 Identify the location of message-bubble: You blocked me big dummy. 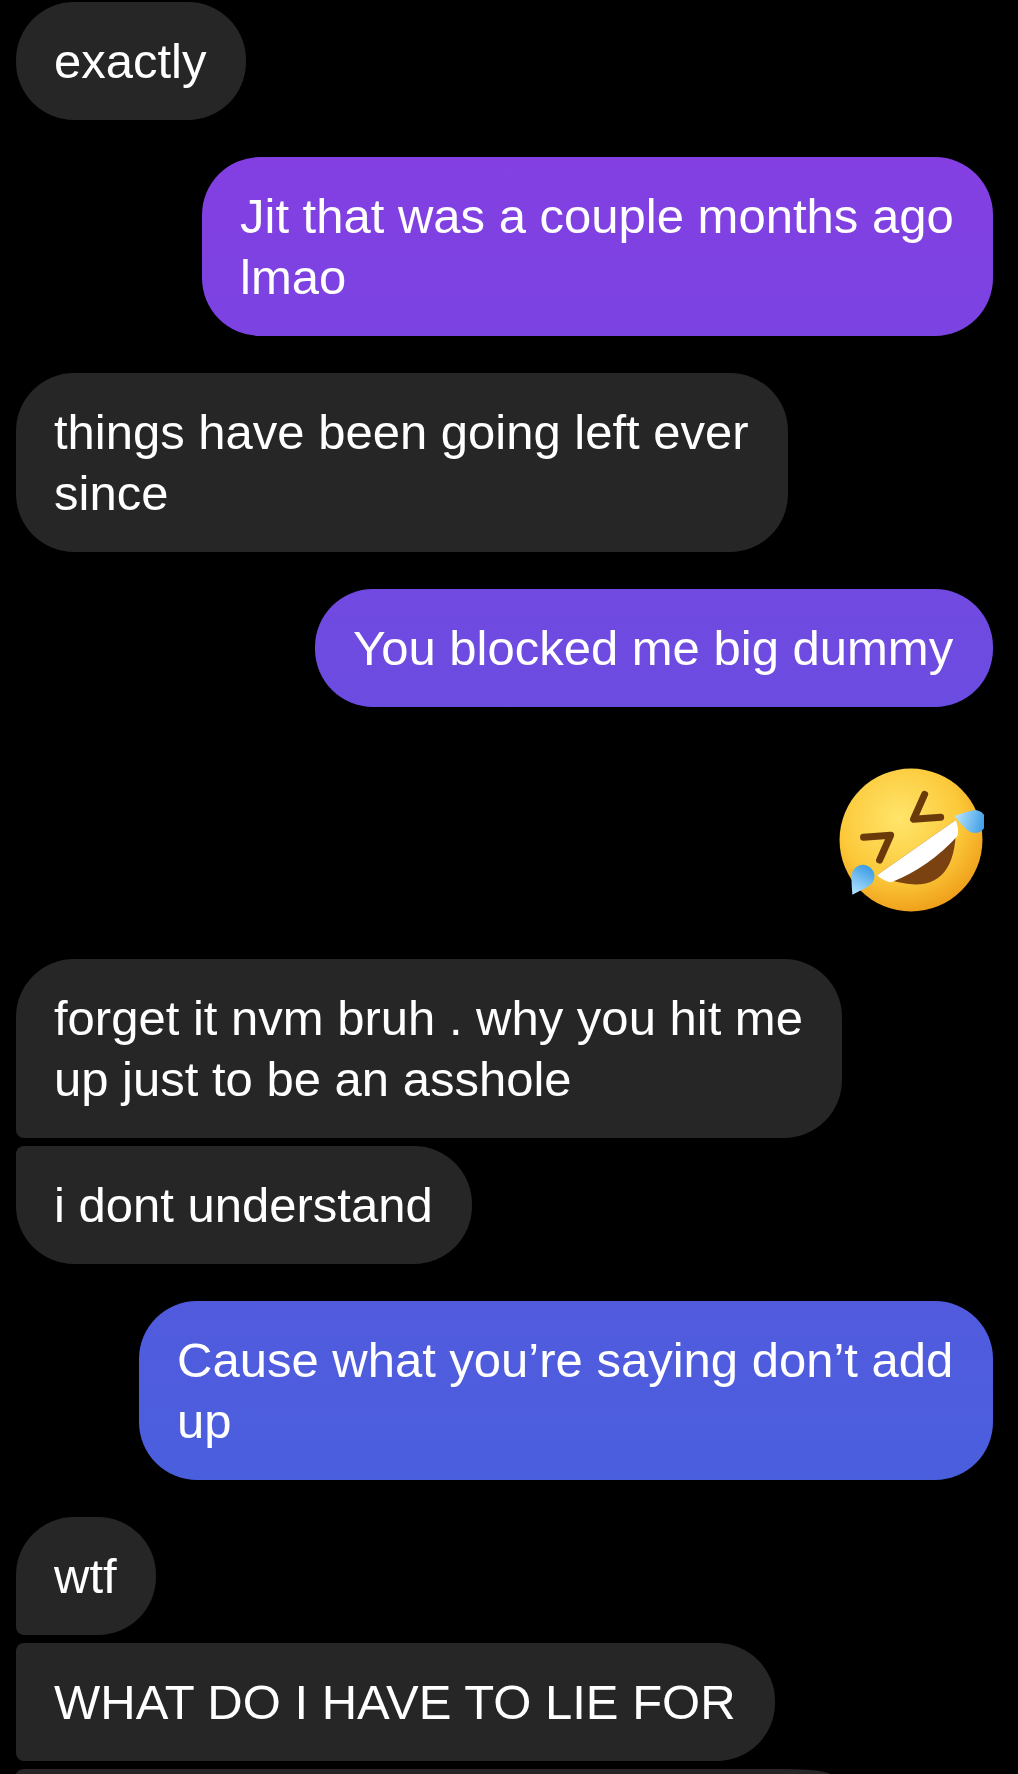
(654, 648).